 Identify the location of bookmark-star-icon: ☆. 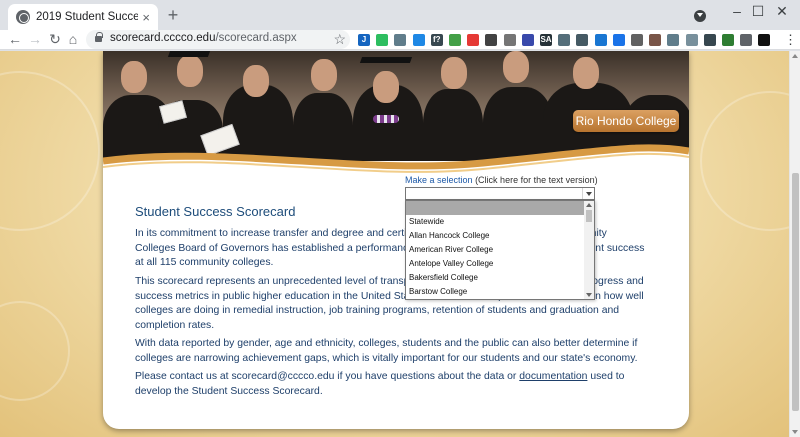
(339, 39).